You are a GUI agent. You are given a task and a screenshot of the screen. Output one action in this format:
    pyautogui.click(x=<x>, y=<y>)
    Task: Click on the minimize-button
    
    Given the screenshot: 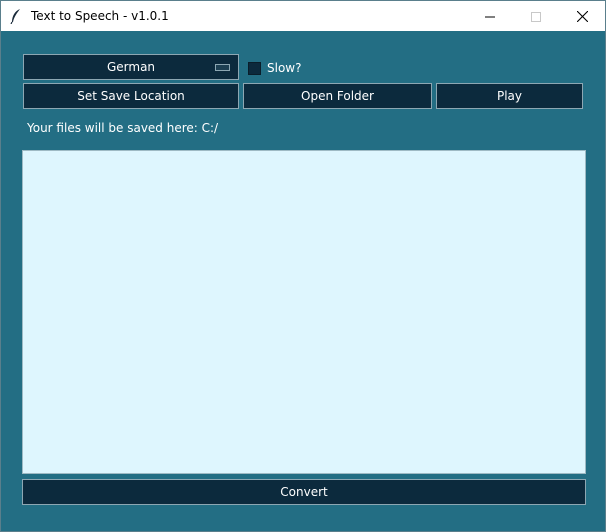 What is the action you would take?
    pyautogui.click(x=490, y=16)
    